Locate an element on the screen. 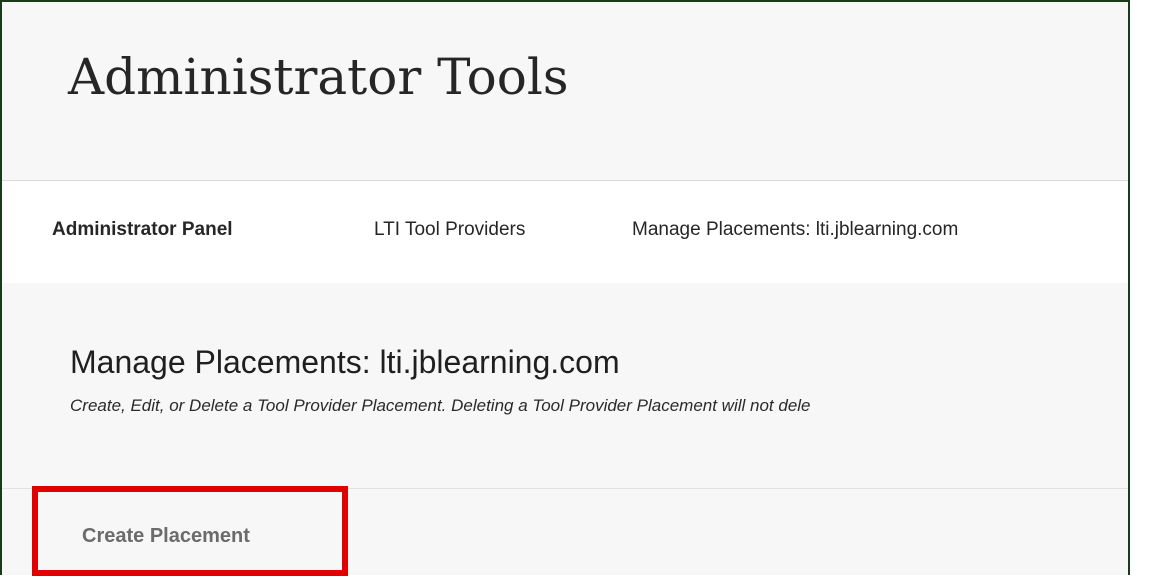 This screenshot has height=576, width=1150. section-title: Manage Placements: lti.jblearning.com is located at coordinates (345, 362).